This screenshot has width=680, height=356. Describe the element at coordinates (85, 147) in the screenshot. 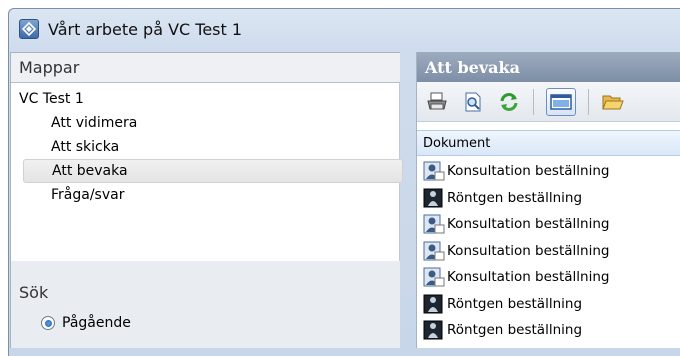

I see `tree-item-att-skicka: Att skicka` at that location.